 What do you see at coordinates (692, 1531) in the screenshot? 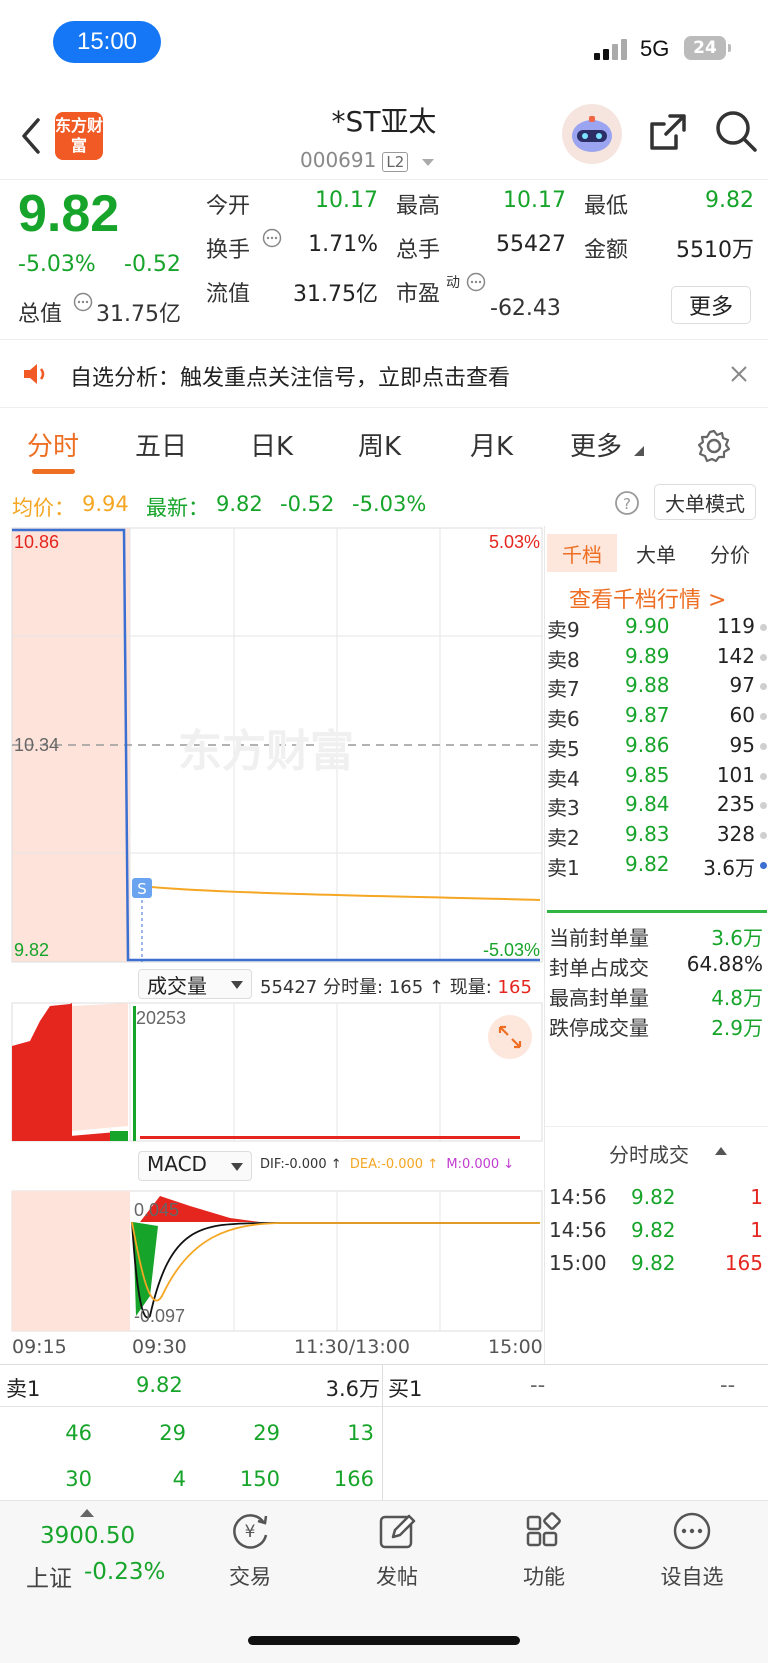
I see `more-circle-icon` at bounding box center [692, 1531].